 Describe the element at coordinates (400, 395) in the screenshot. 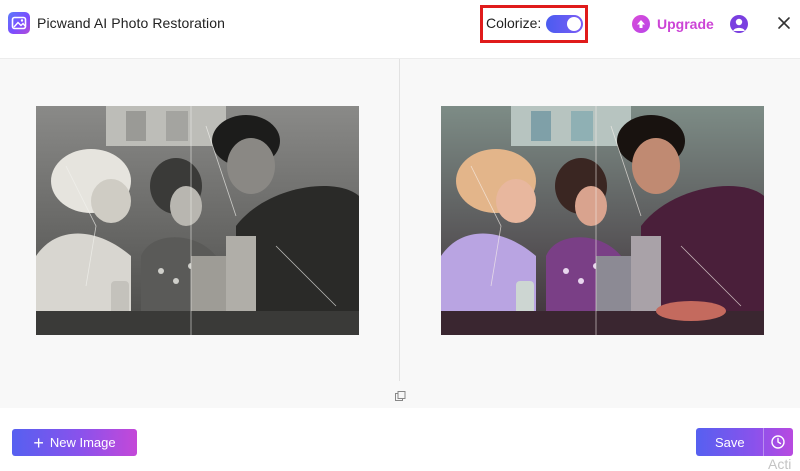

I see `compare-icon` at that location.